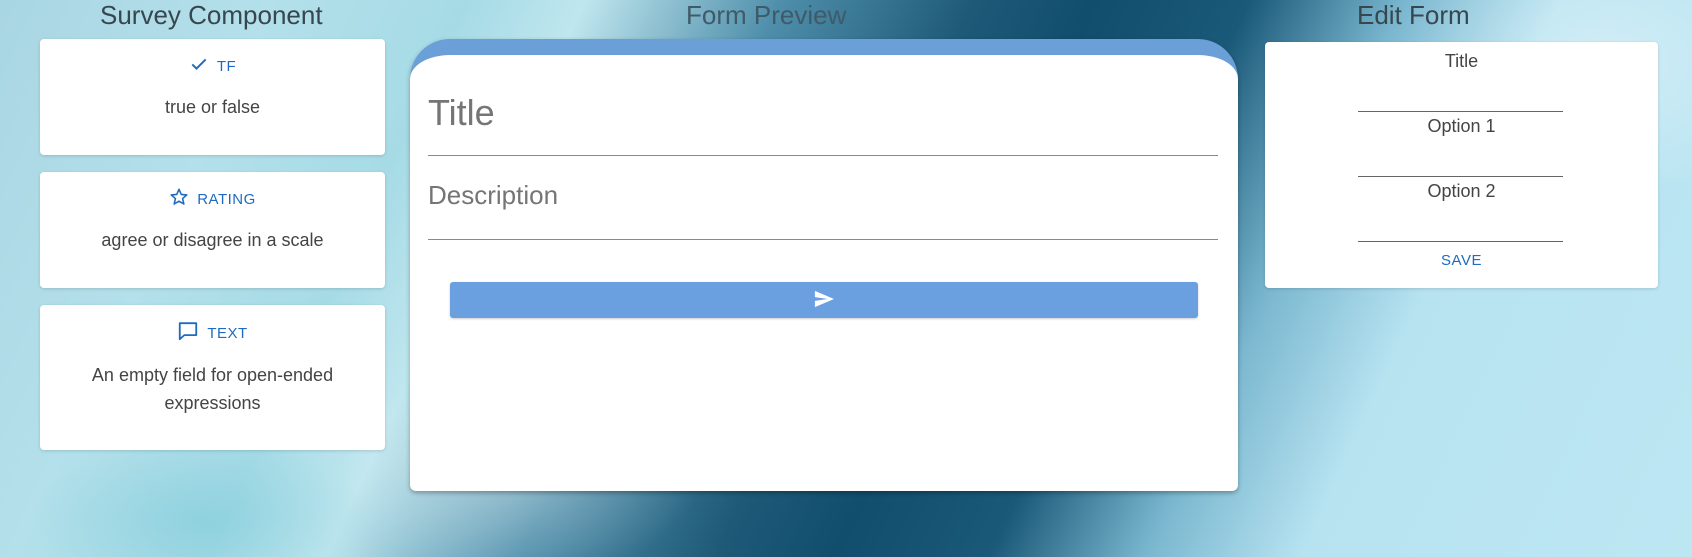 The image size is (1692, 557). Describe the element at coordinates (226, 199) in the screenshot. I see `rating-component-label: RATING` at that location.